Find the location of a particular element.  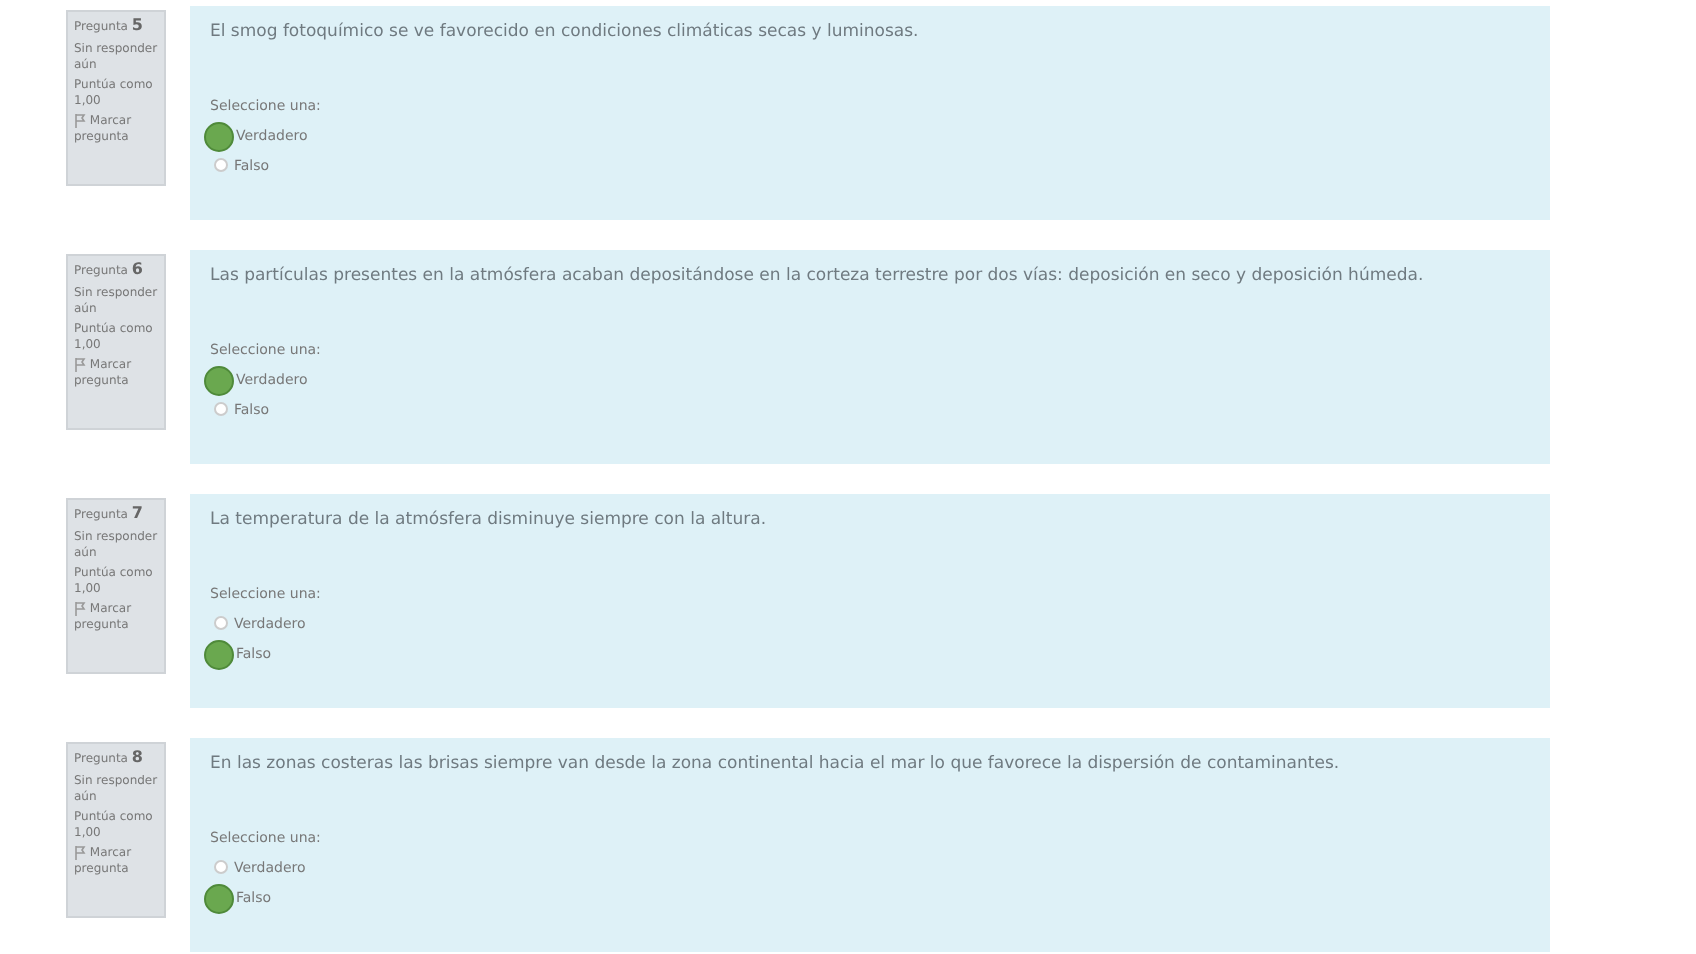

question-text: En las zonas costeras las brisas siempre van desde la zona continental hacia el mar lo que favorece la dispersión de contaminantes. is located at coordinates (776, 764).